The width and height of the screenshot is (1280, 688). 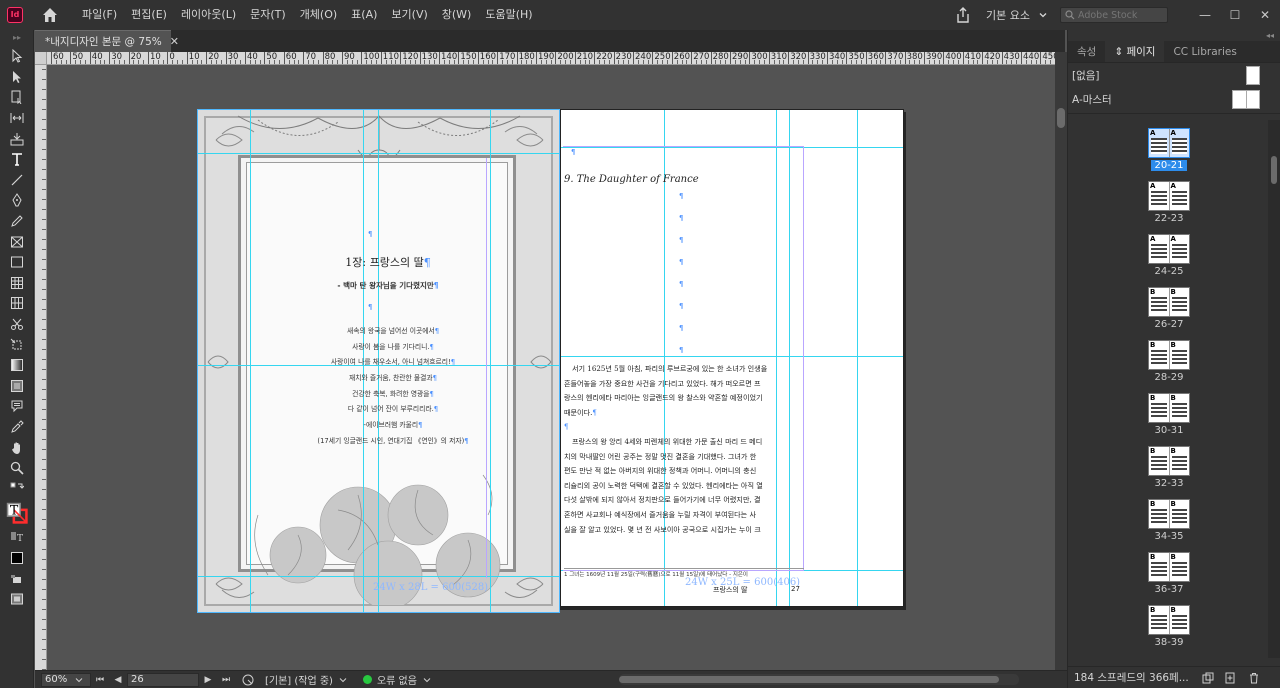 I want to click on ruler-origin, so click(x=41, y=58).